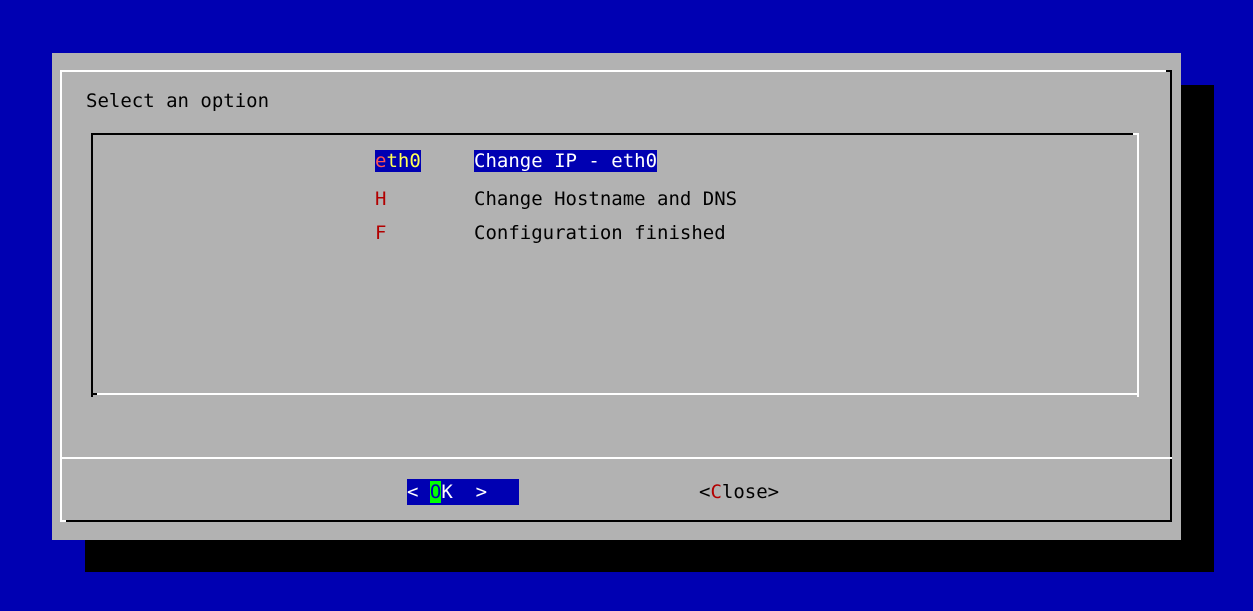 This screenshot has height=611, width=1253. I want to click on menu-item-eth0: eth0 Change IP - eth0, so click(626, 161).